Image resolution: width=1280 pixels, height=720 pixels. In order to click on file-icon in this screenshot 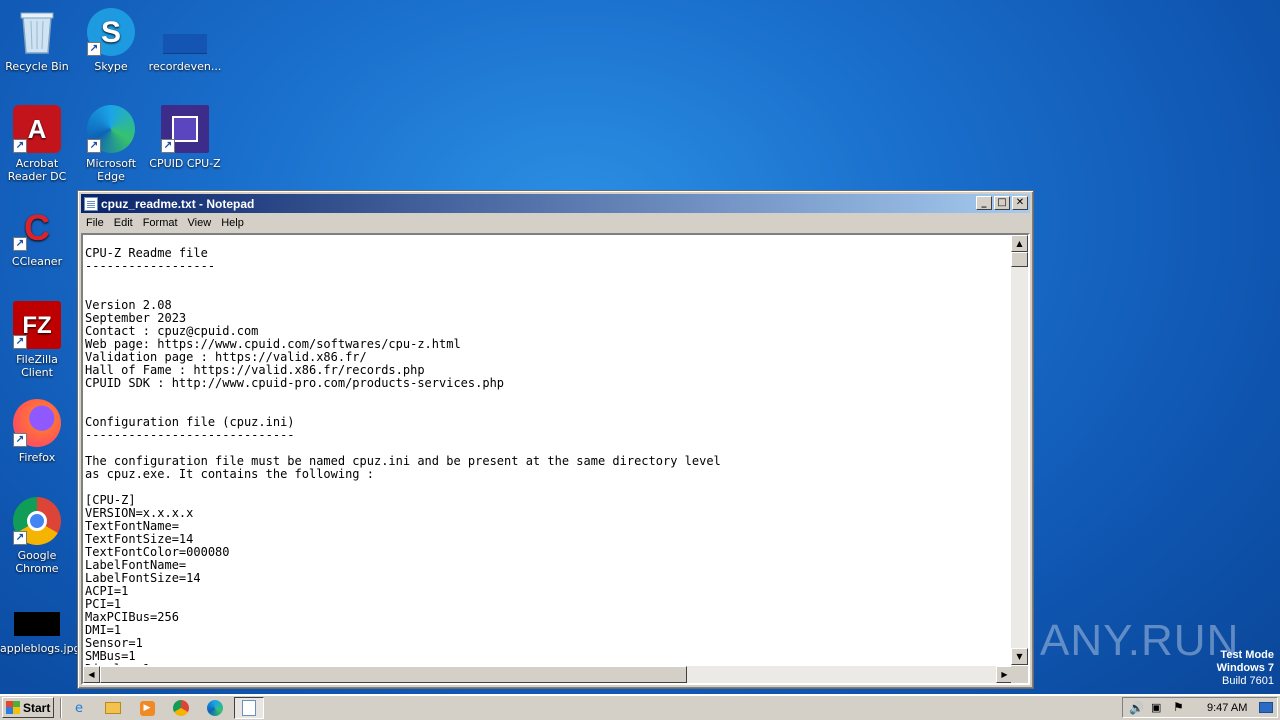, I will do `click(185, 32)`.